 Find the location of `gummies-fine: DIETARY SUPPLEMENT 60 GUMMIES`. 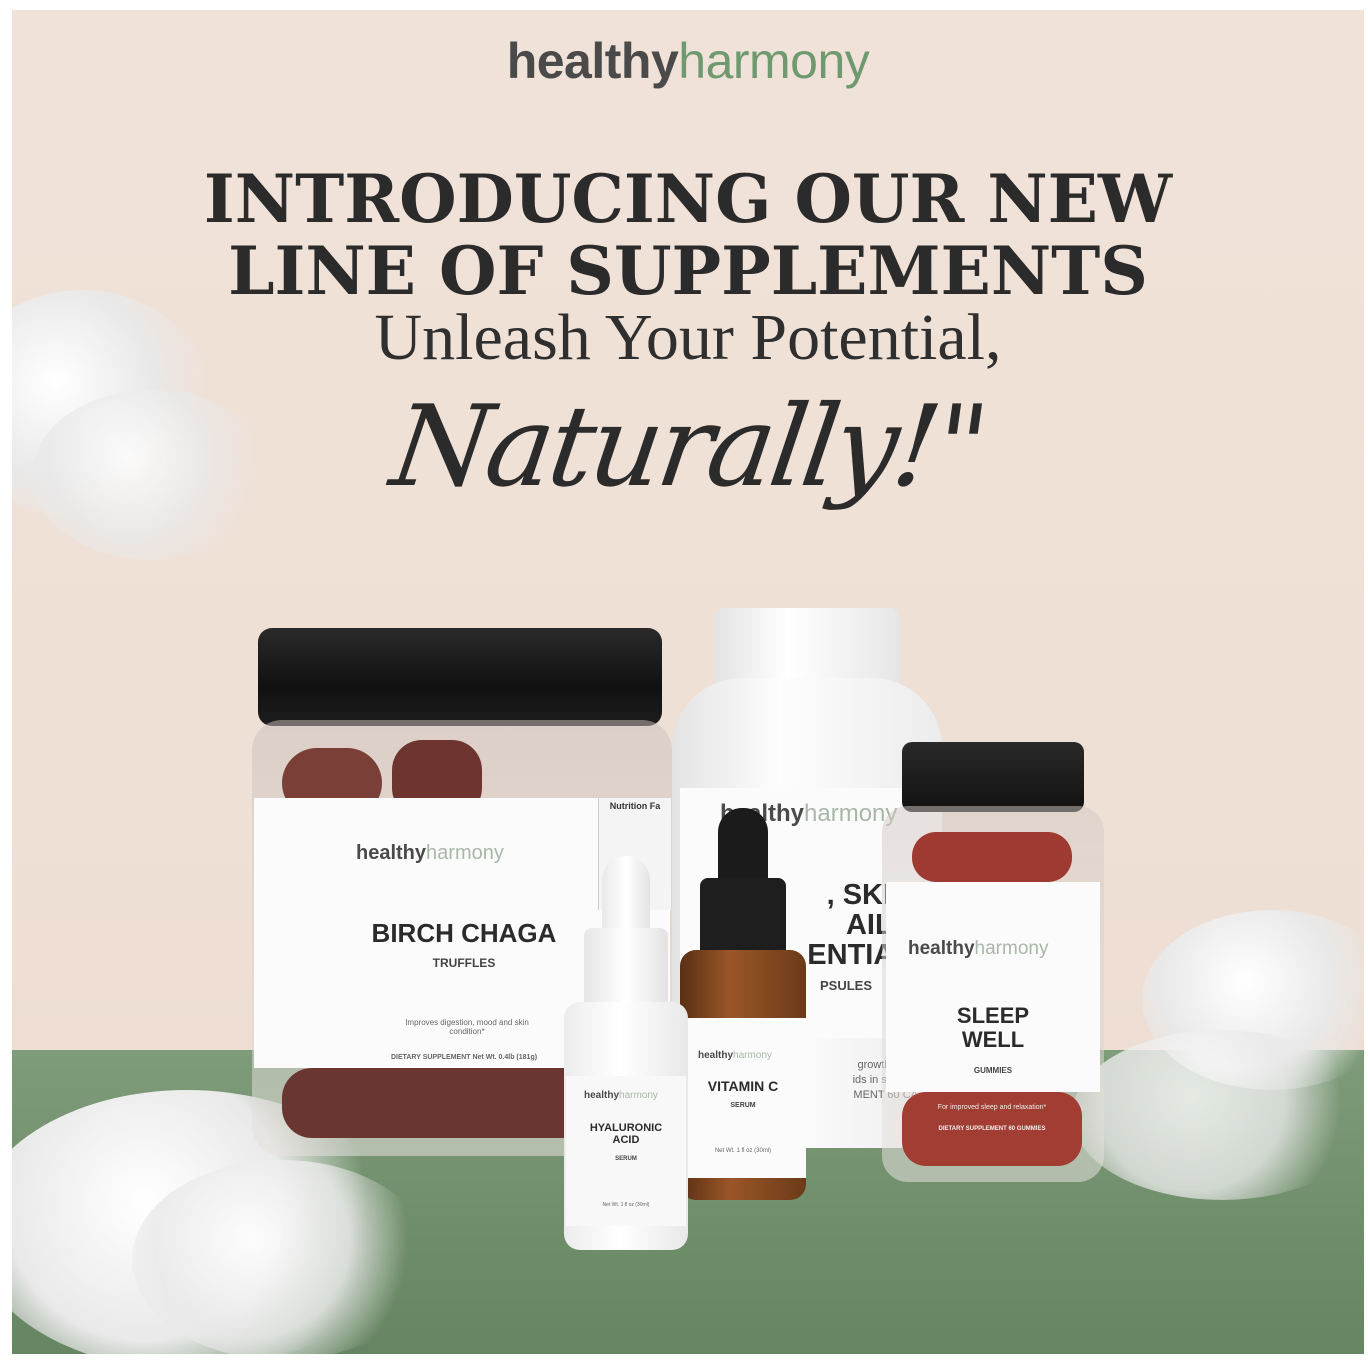

gummies-fine: DIETARY SUPPLEMENT 60 GUMMIES is located at coordinates (992, 1129).